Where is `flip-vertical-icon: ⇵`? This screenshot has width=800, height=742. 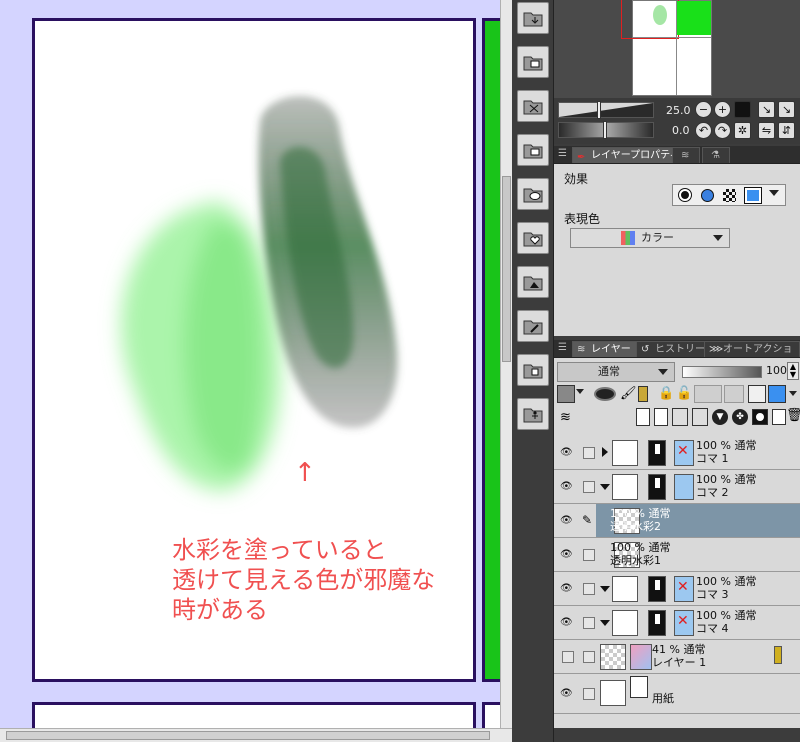 flip-vertical-icon: ⇵ is located at coordinates (786, 130).